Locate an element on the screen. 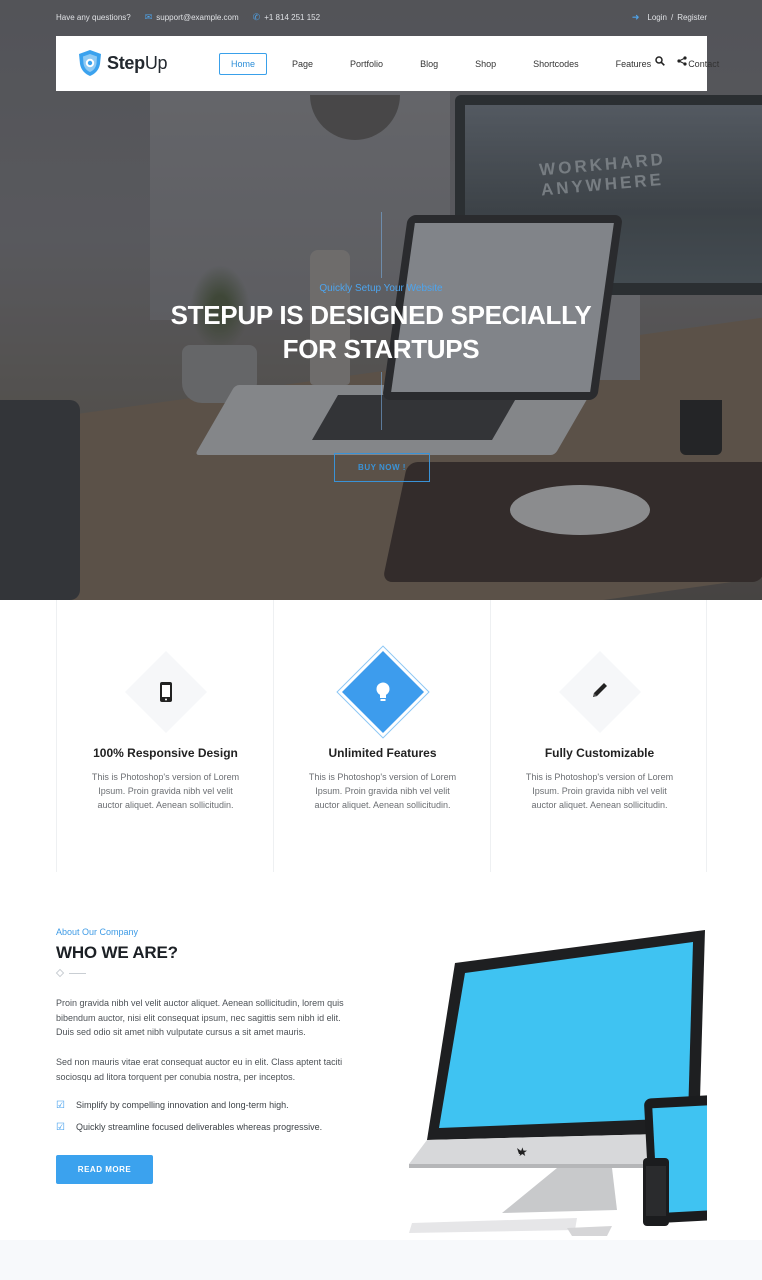 This screenshot has width=762, height=1280. footer-band is located at coordinates (381, 1260).